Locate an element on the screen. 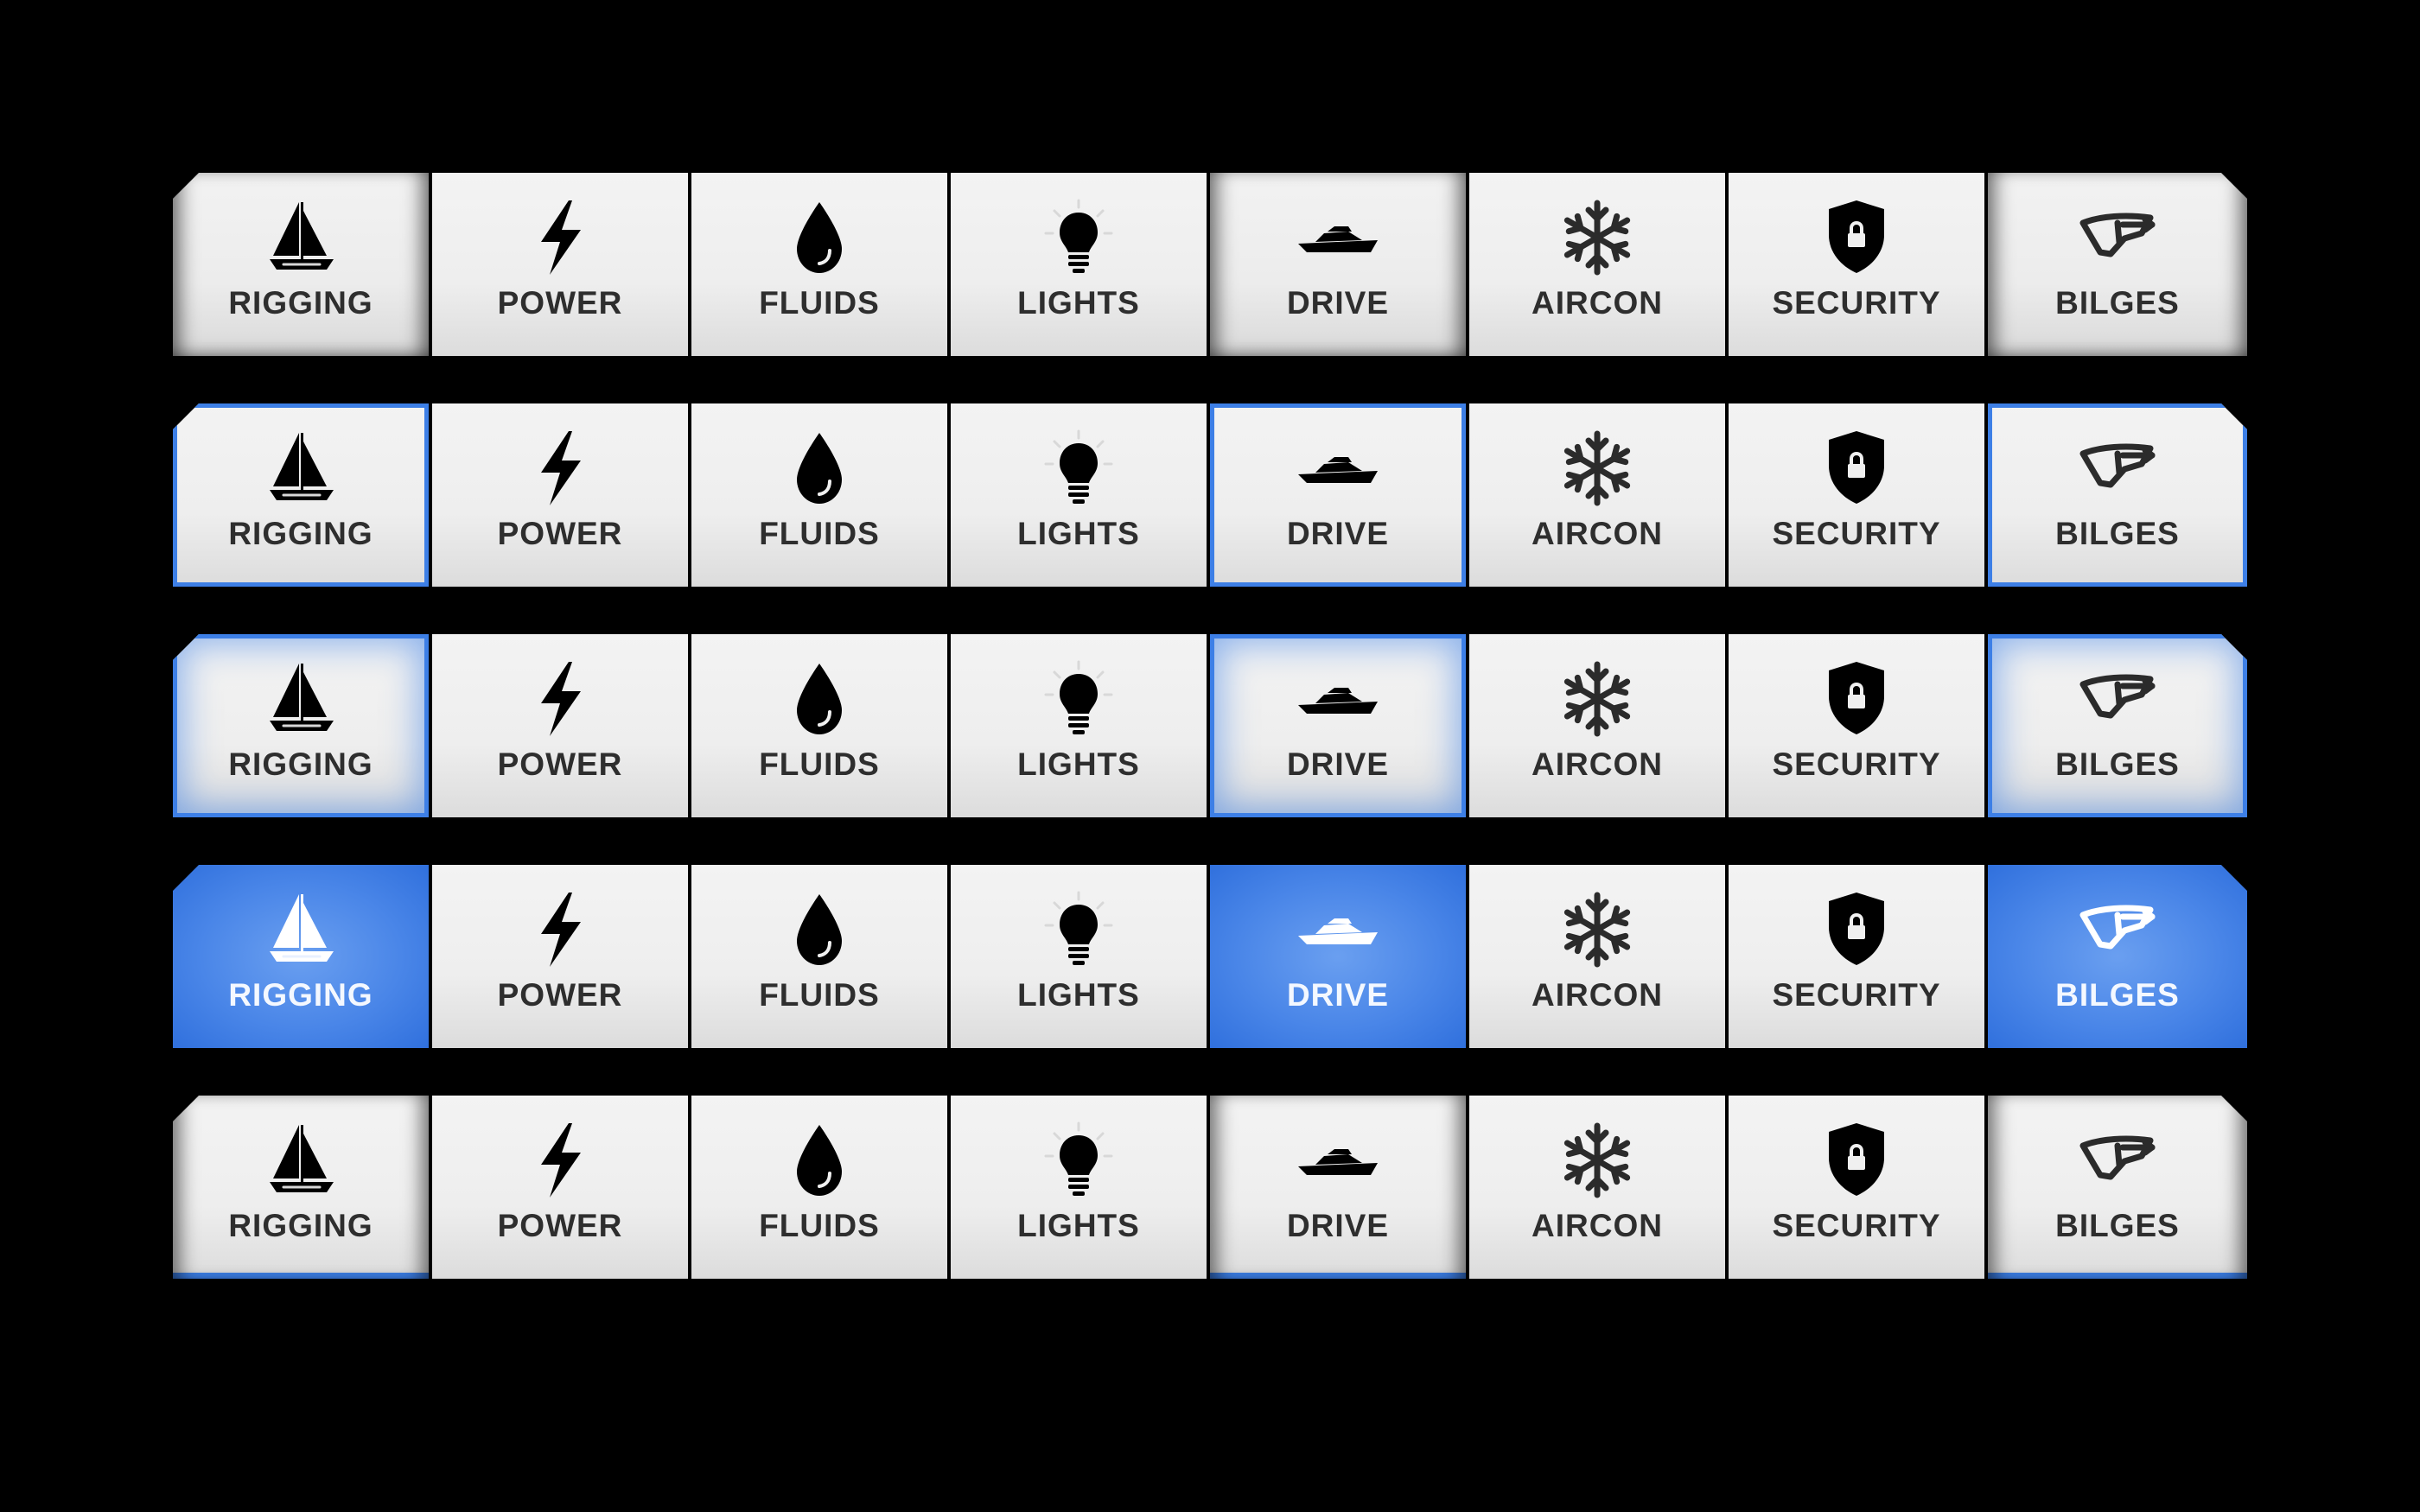 Image resolution: width=2420 pixels, height=1512 pixels. nav-button-label: RIGGING is located at coordinates (300, 764).